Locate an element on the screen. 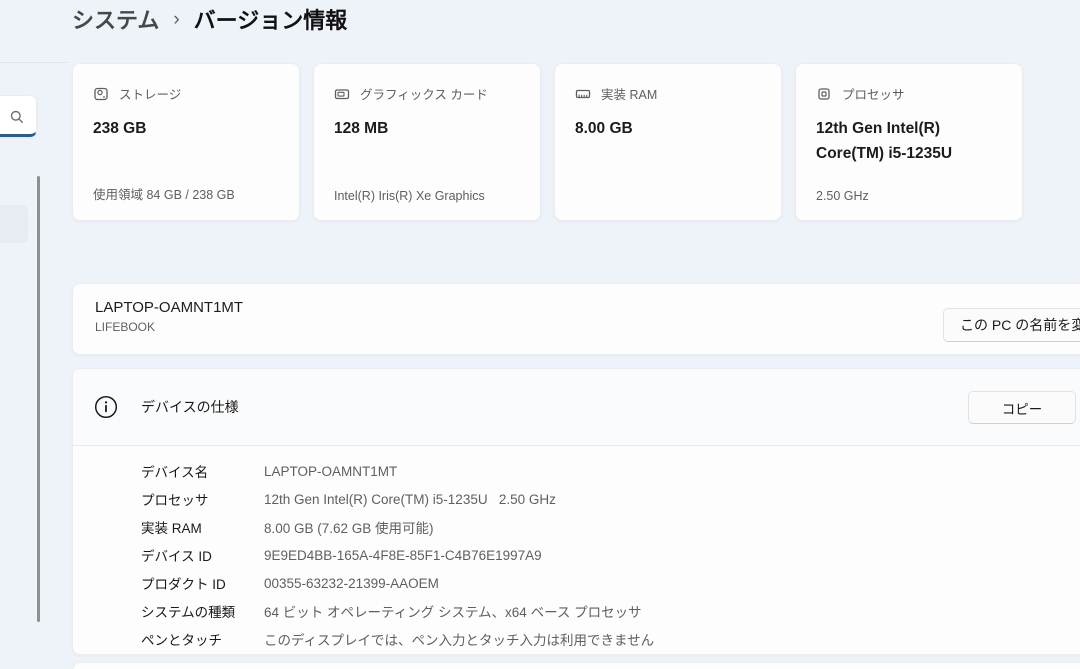 This screenshot has width=1080, height=669. page-title: バージョン情報 is located at coordinates (270, 20).